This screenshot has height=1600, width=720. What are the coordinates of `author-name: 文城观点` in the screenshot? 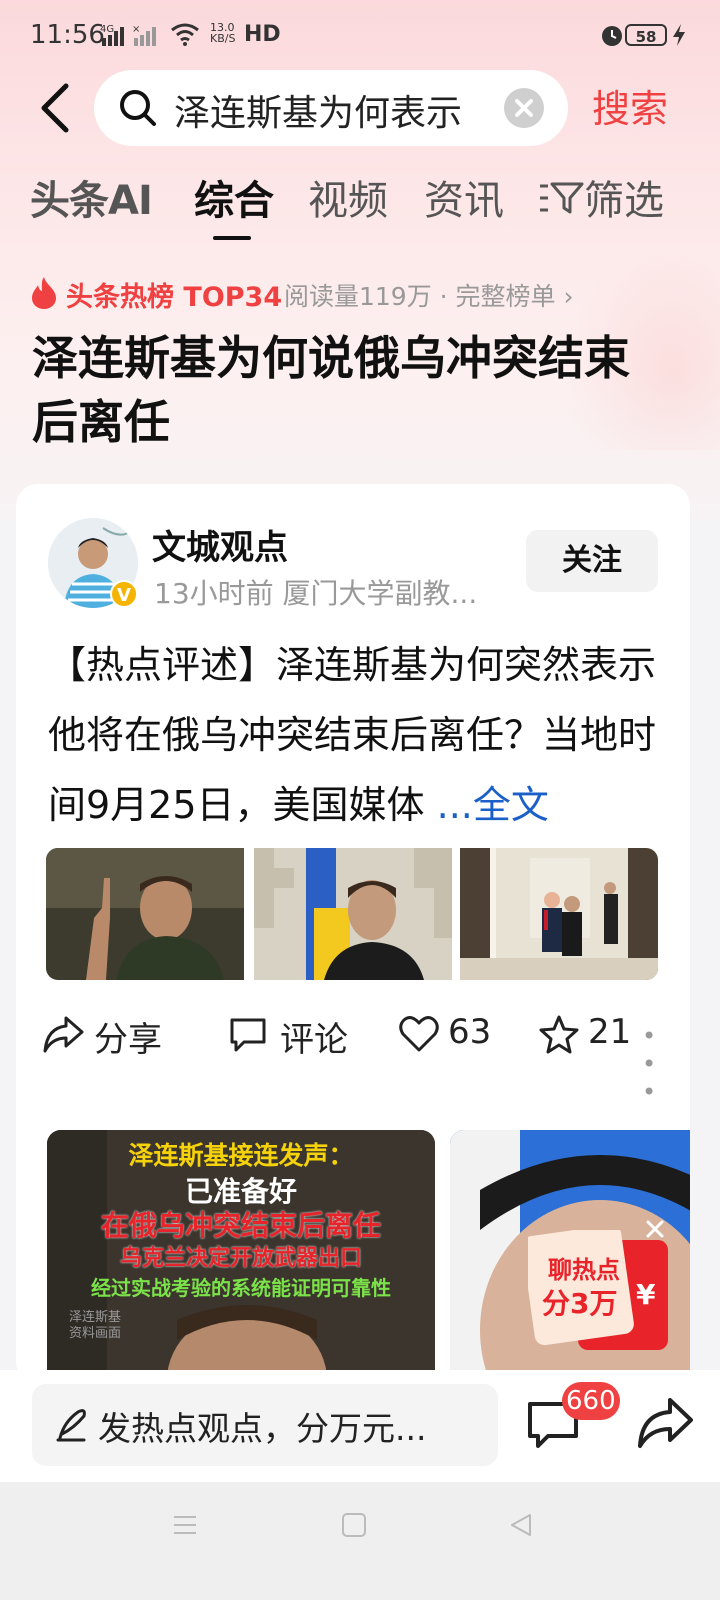 It's located at (220, 544).